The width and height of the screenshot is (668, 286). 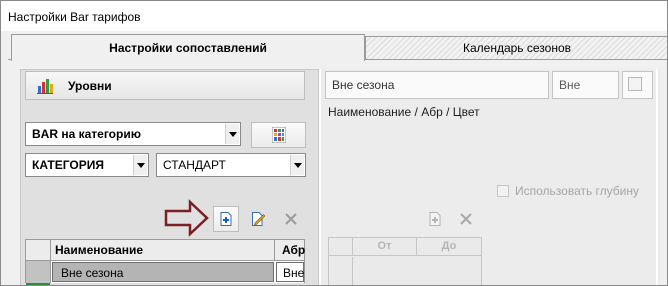 I want to click on right-panel-edge, so click(x=657, y=177).